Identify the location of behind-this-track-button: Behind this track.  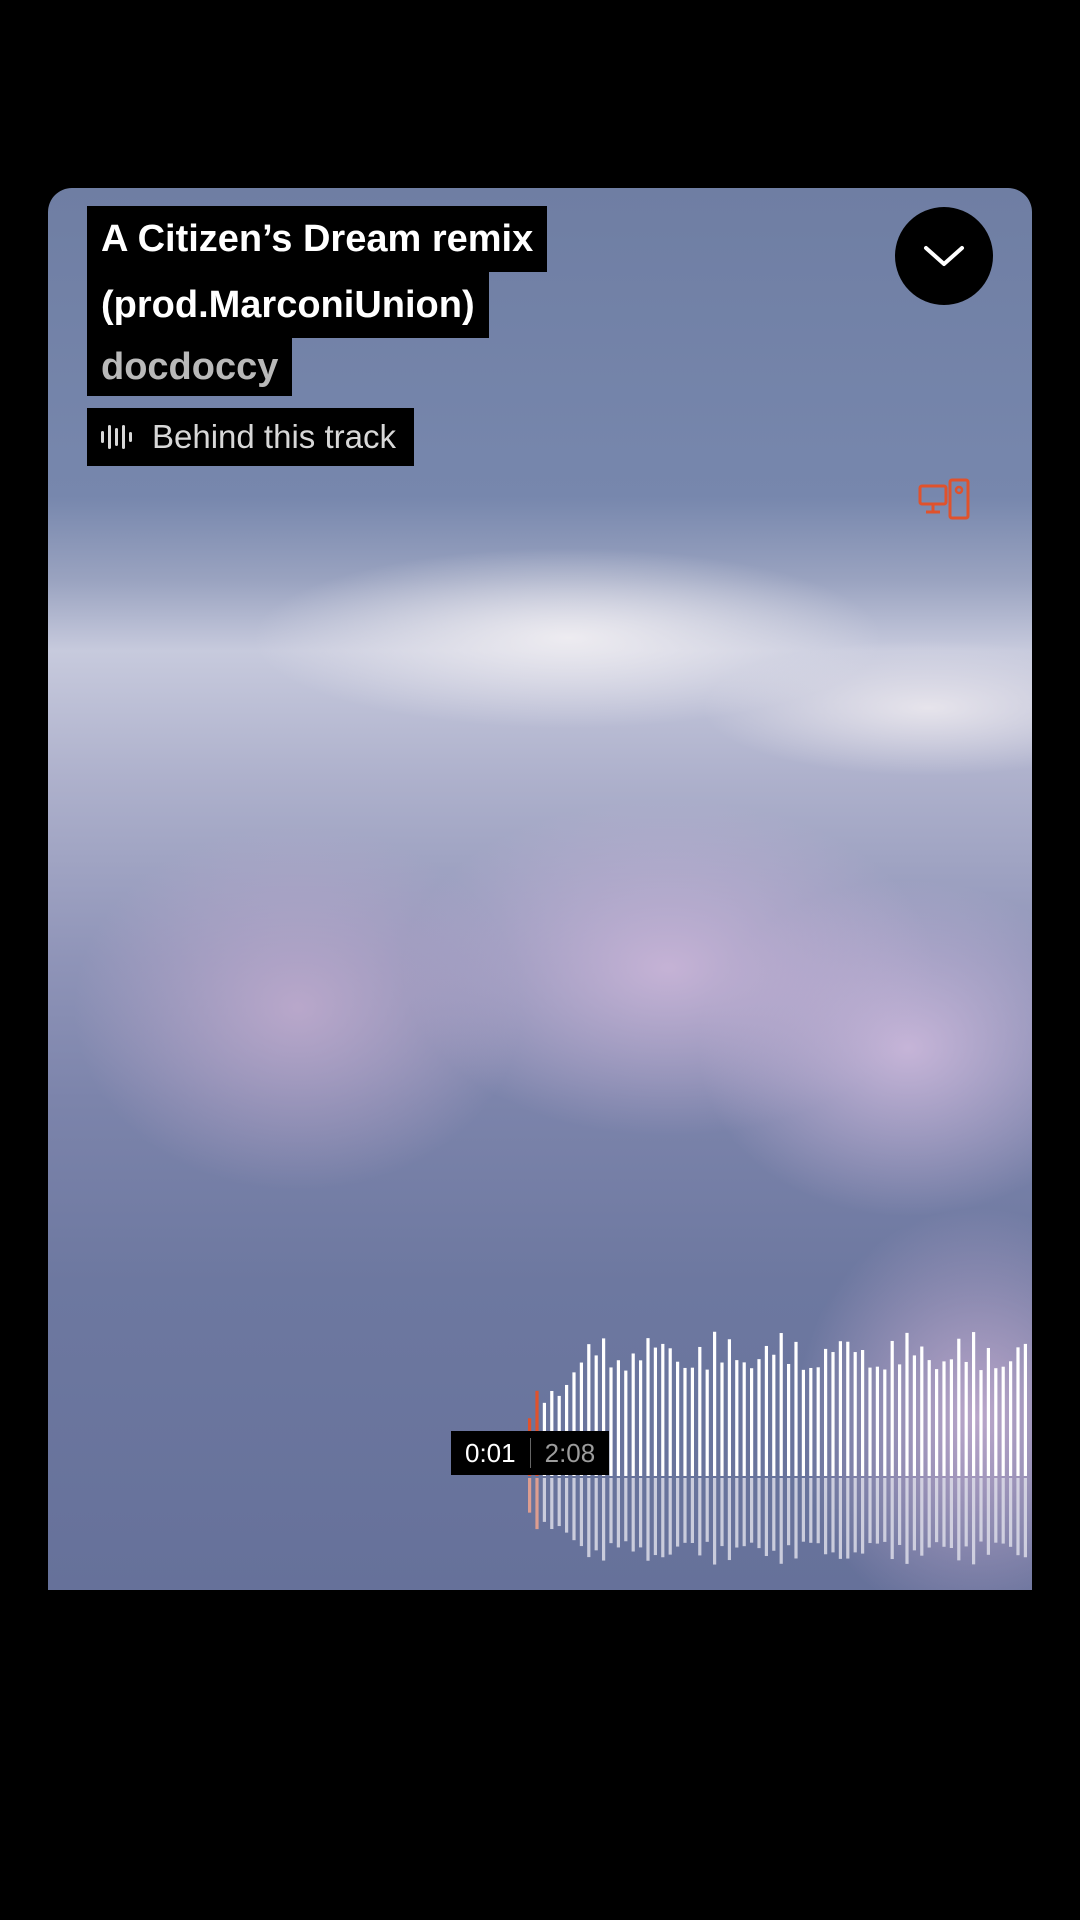
(250, 437).